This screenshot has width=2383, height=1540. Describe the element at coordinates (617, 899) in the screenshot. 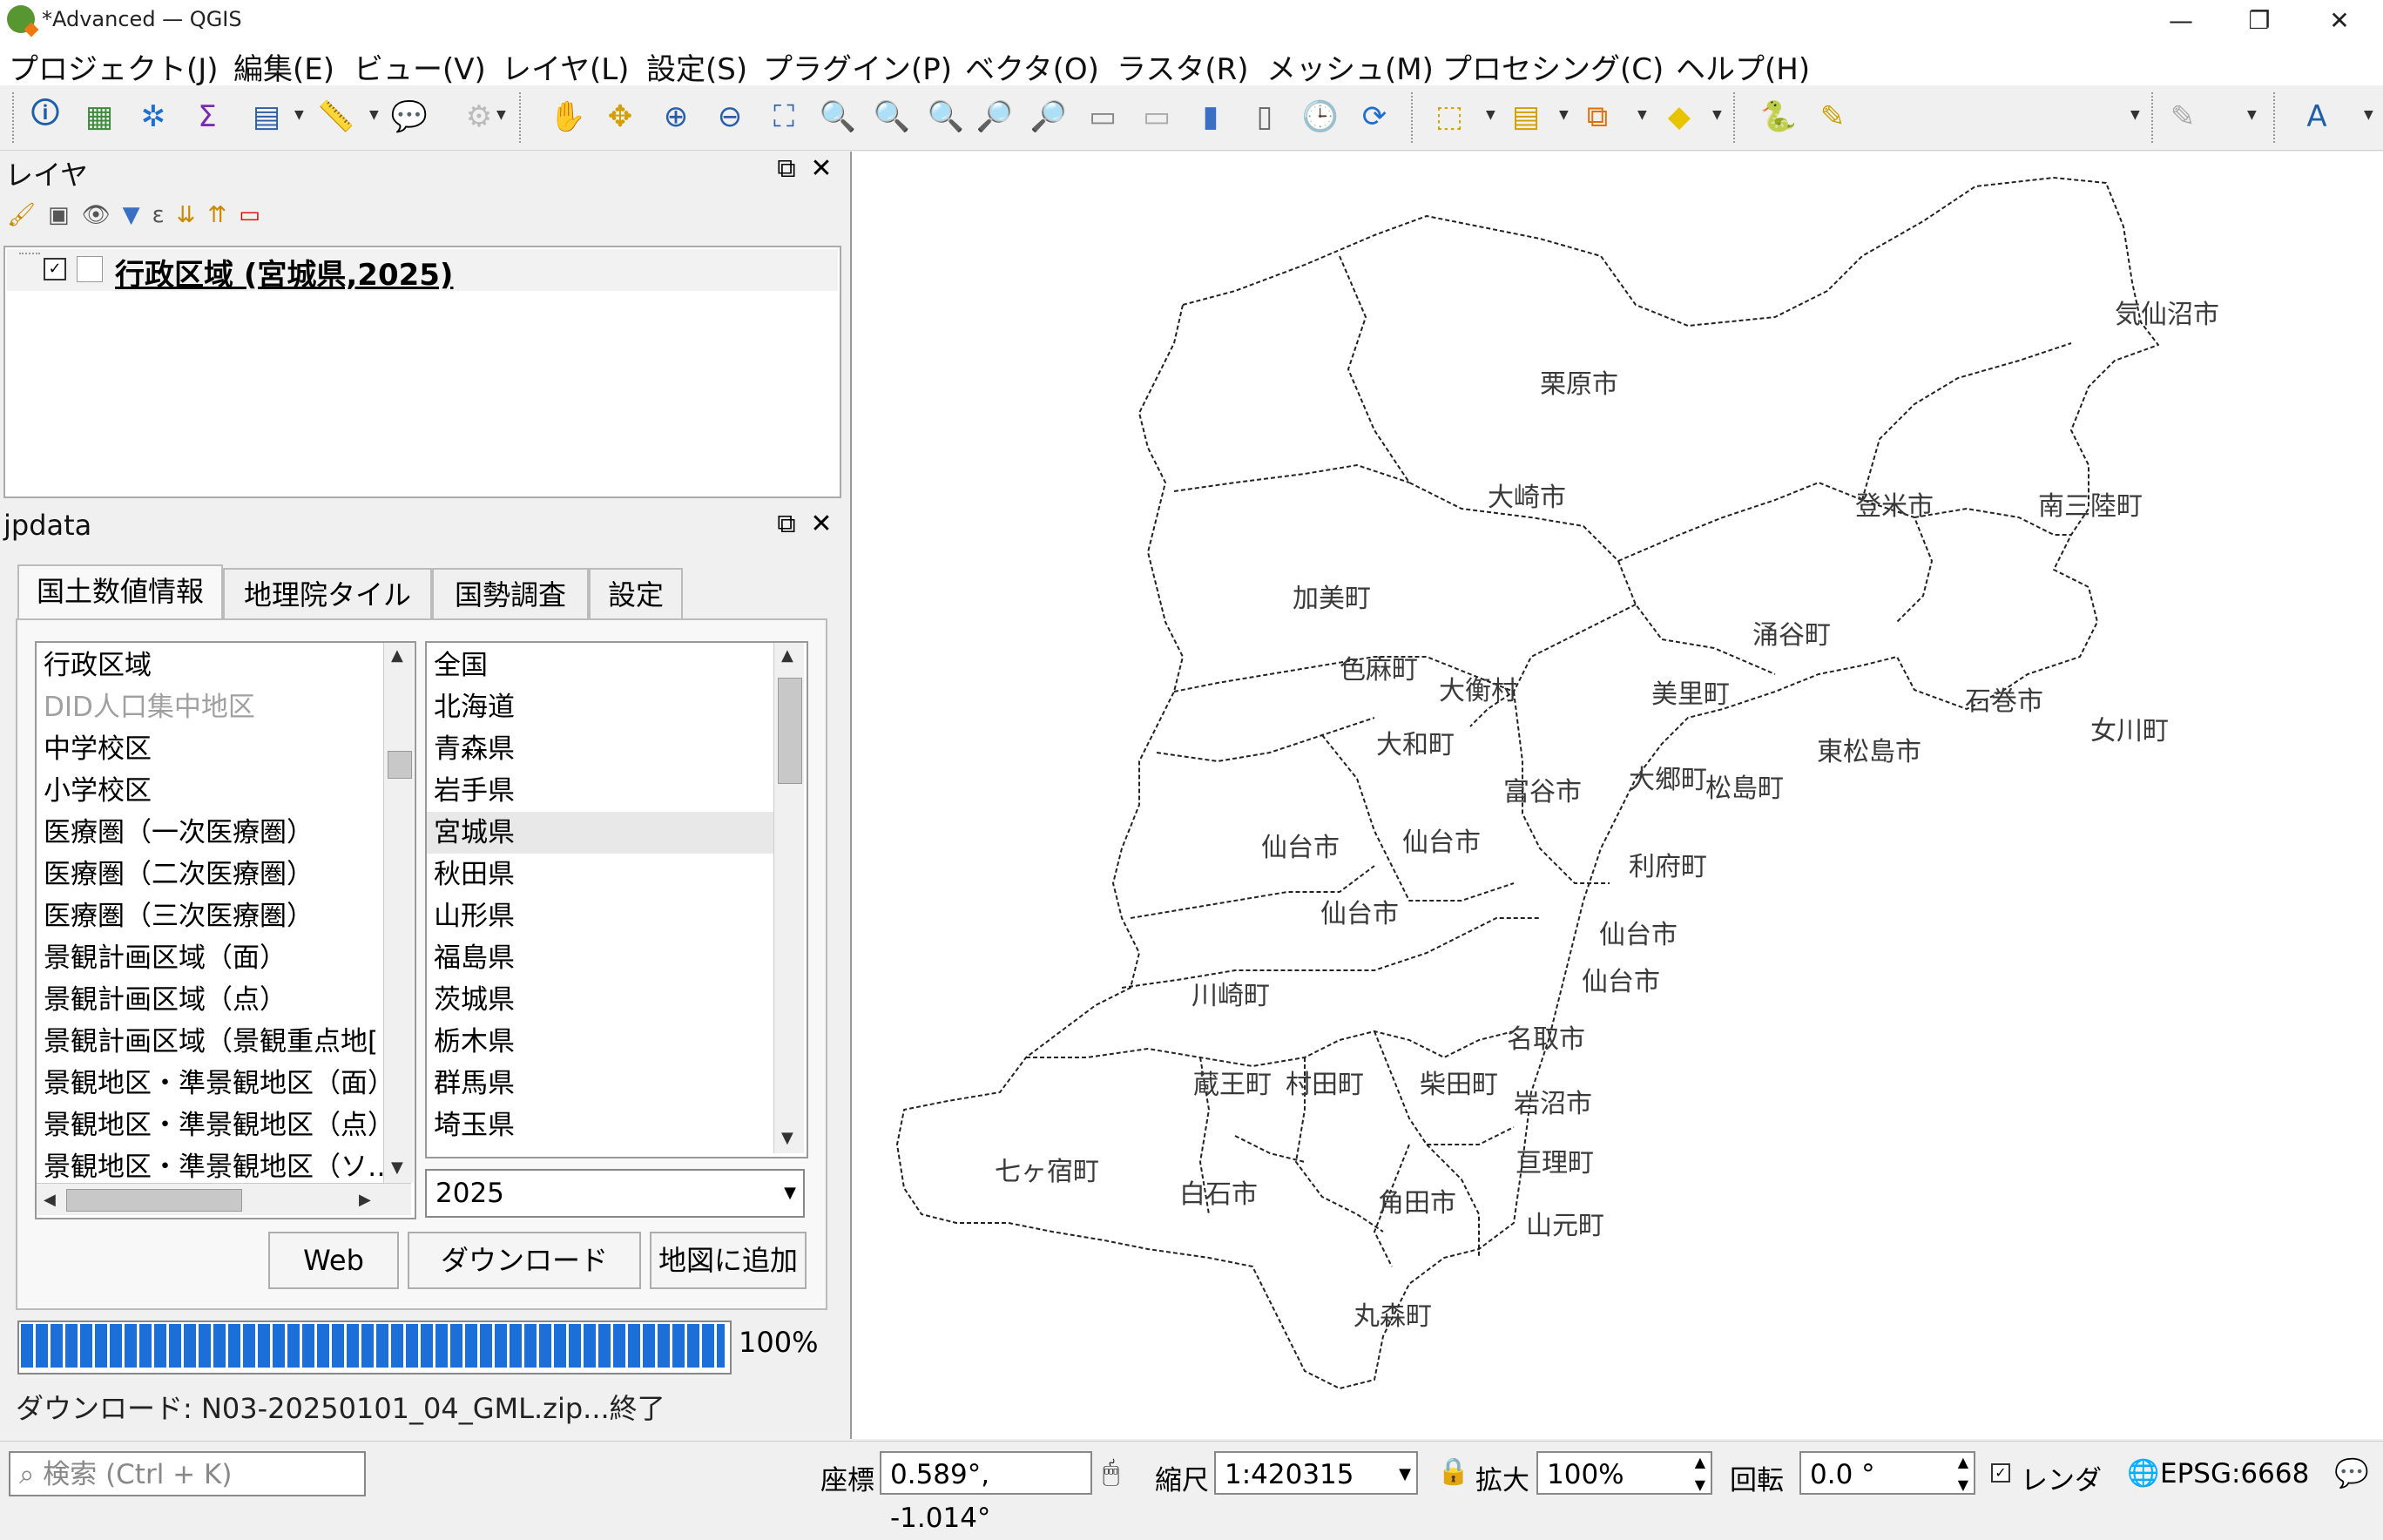

I see `prefecture-list: 全国 北海道 青森県 岩手県 宮城県 秋田県 山形県 福島県 茨城県 栃木県 群馬県 埼玉県` at that location.